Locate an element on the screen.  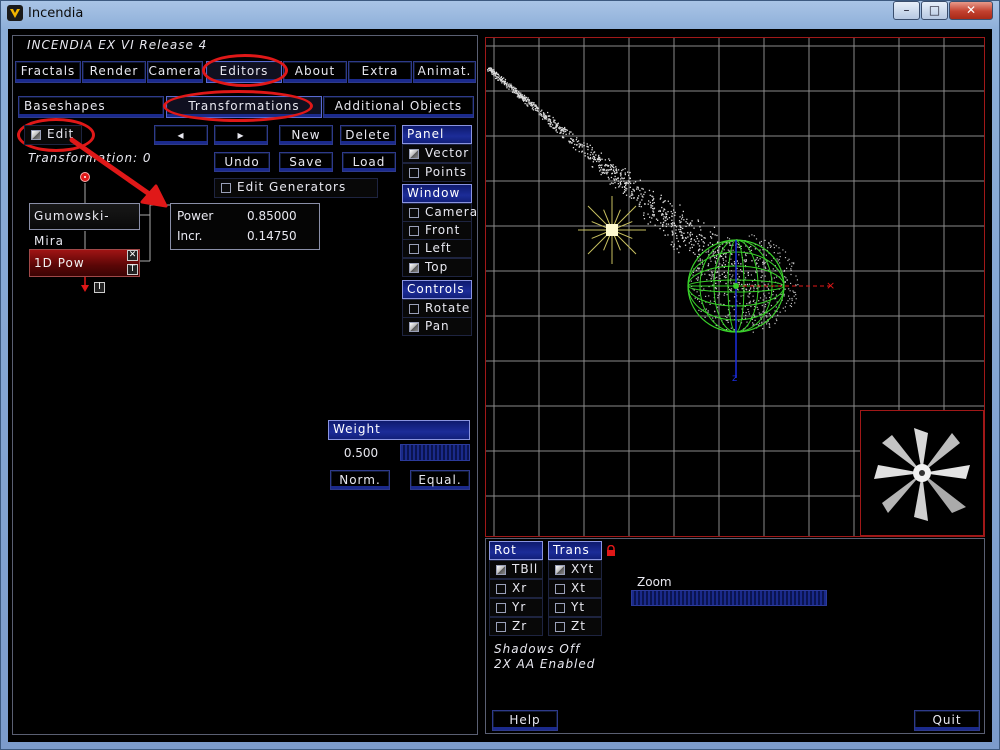
window-front-option: Front is located at coordinates (437, 230).